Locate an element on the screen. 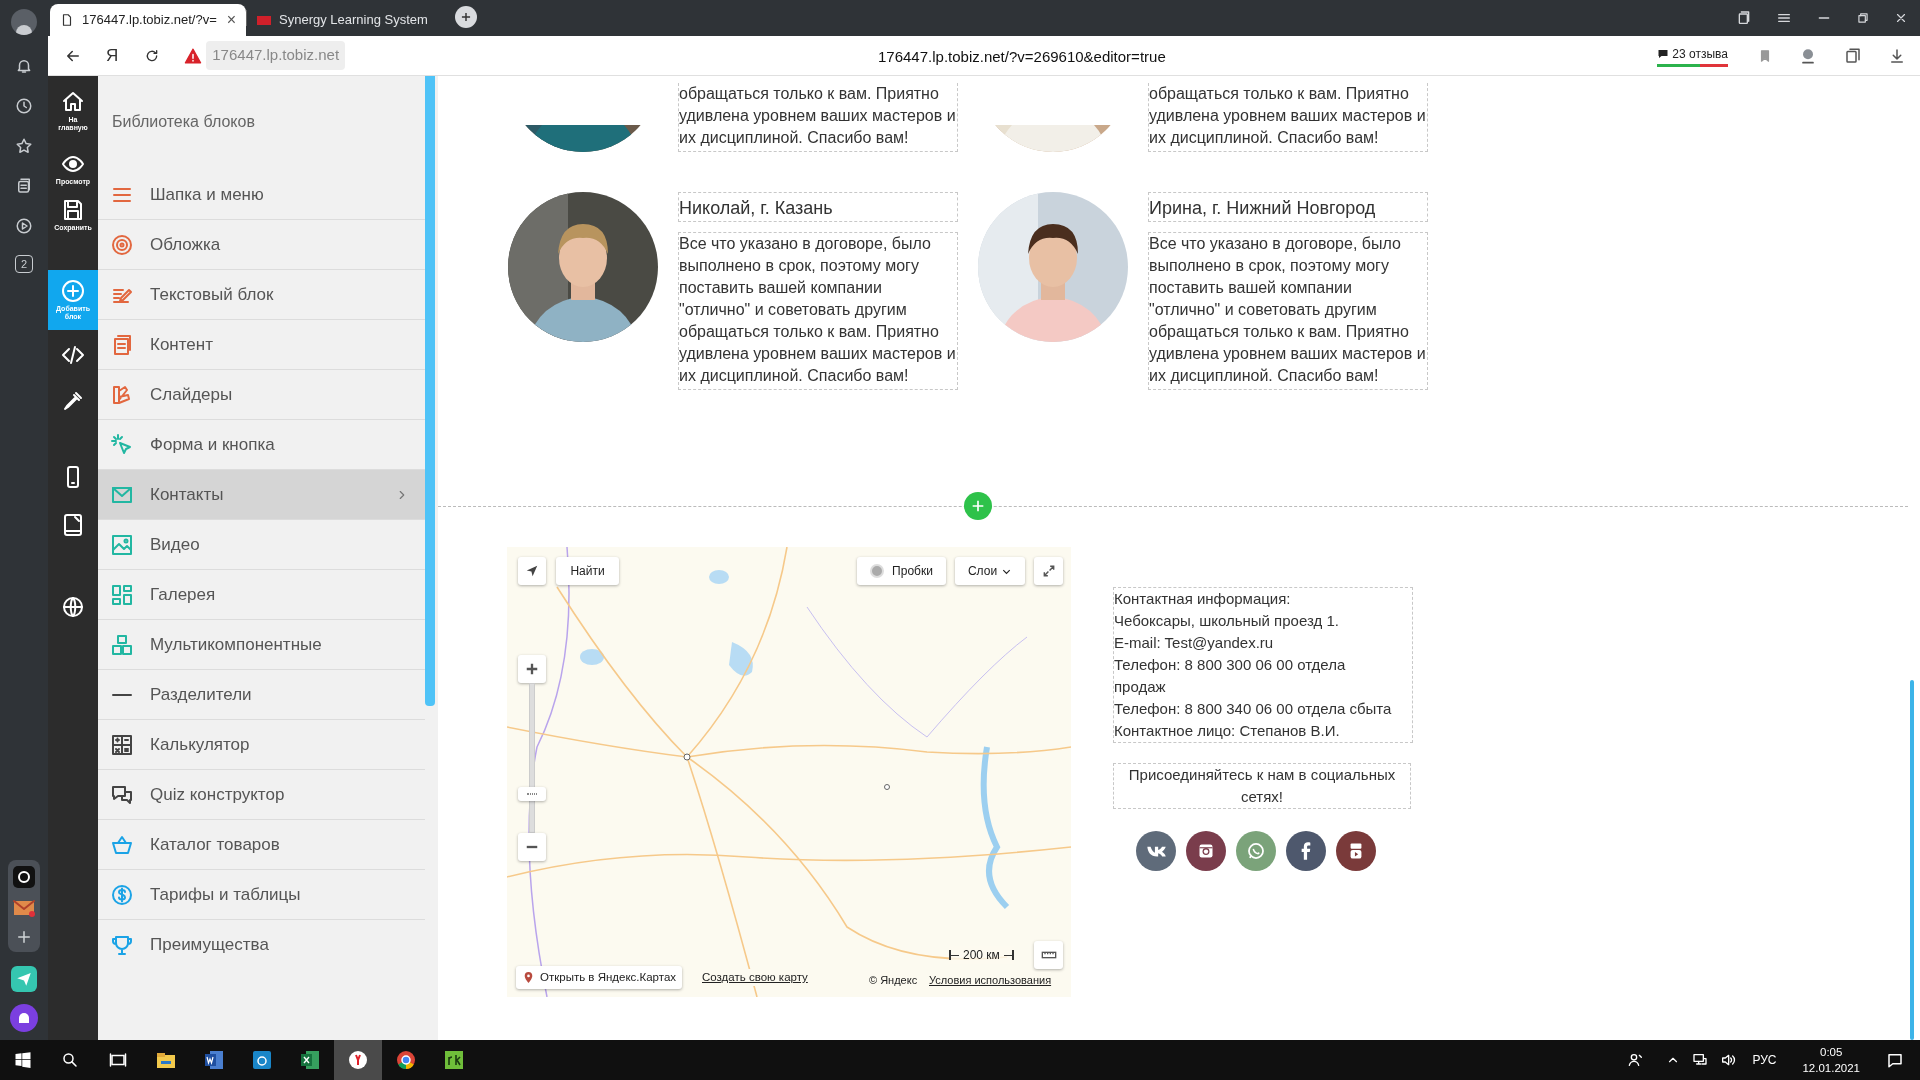 The width and height of the screenshot is (1920, 1080). tab-title: 176447.lp.tobiz.net/?v= is located at coordinates (150, 20).